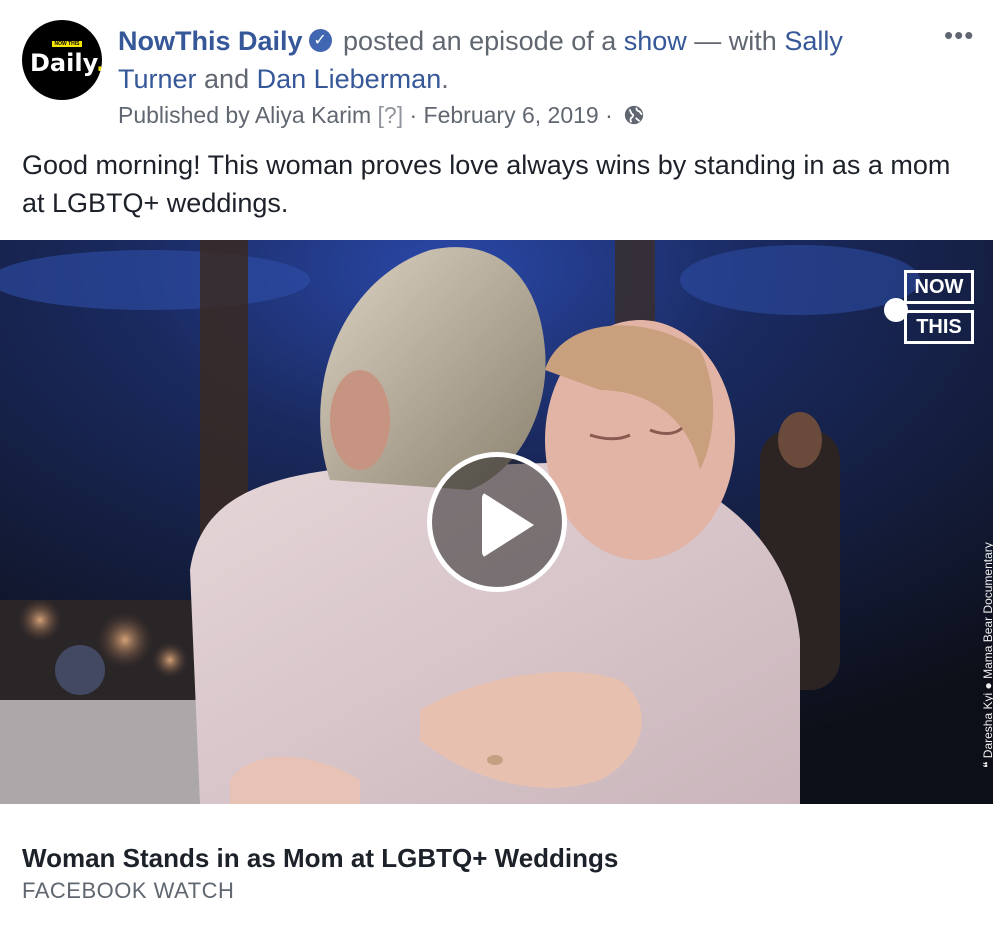  Describe the element at coordinates (987, 655) in the screenshot. I see `video-credit: ❝ Daresha Kyi ● Mama Bear Documentary` at that location.